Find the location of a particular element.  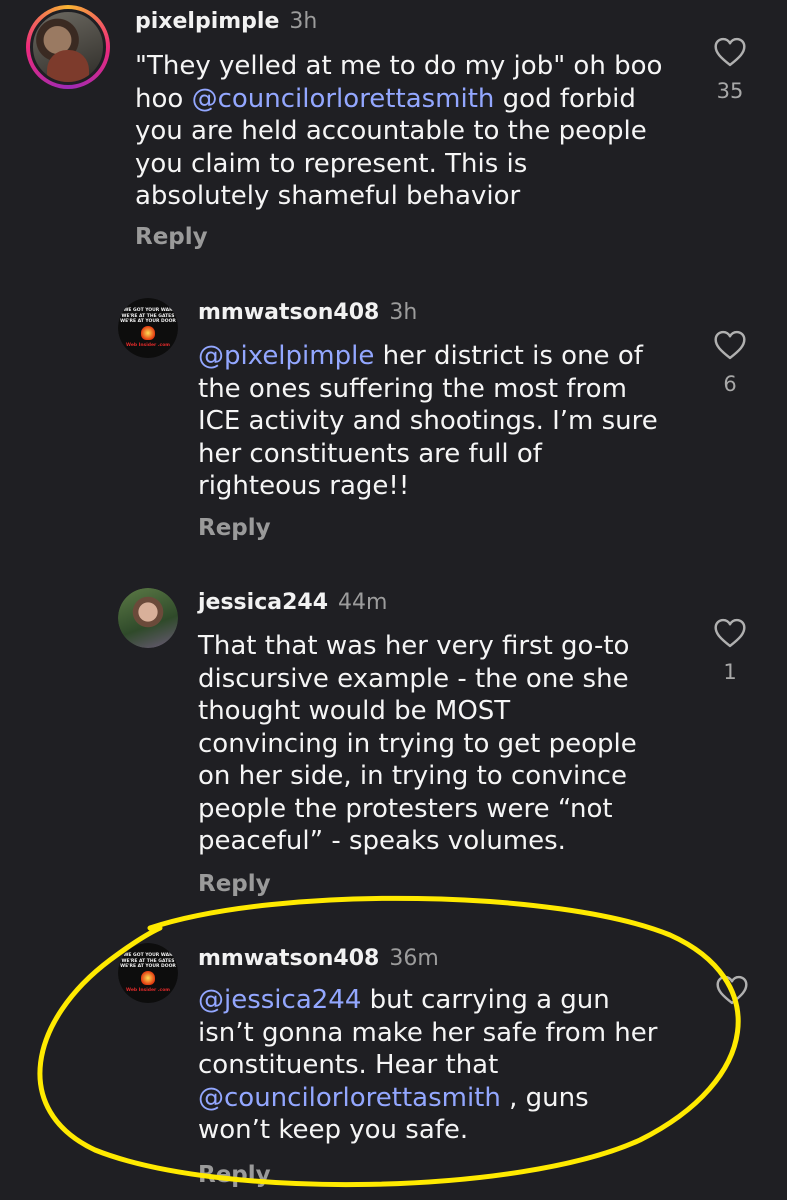

text-segment: peaceful” - speaks volumes. is located at coordinates (382, 841).